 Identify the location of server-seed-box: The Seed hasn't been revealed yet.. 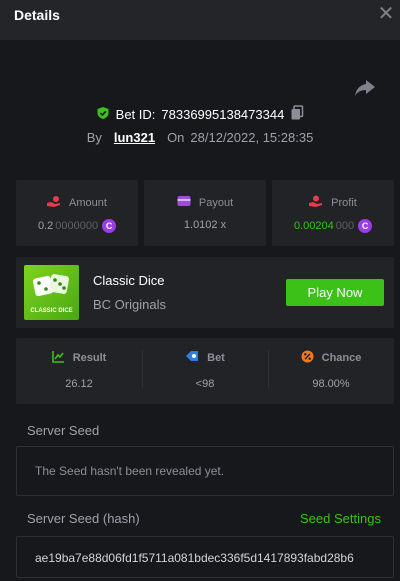
(205, 471).